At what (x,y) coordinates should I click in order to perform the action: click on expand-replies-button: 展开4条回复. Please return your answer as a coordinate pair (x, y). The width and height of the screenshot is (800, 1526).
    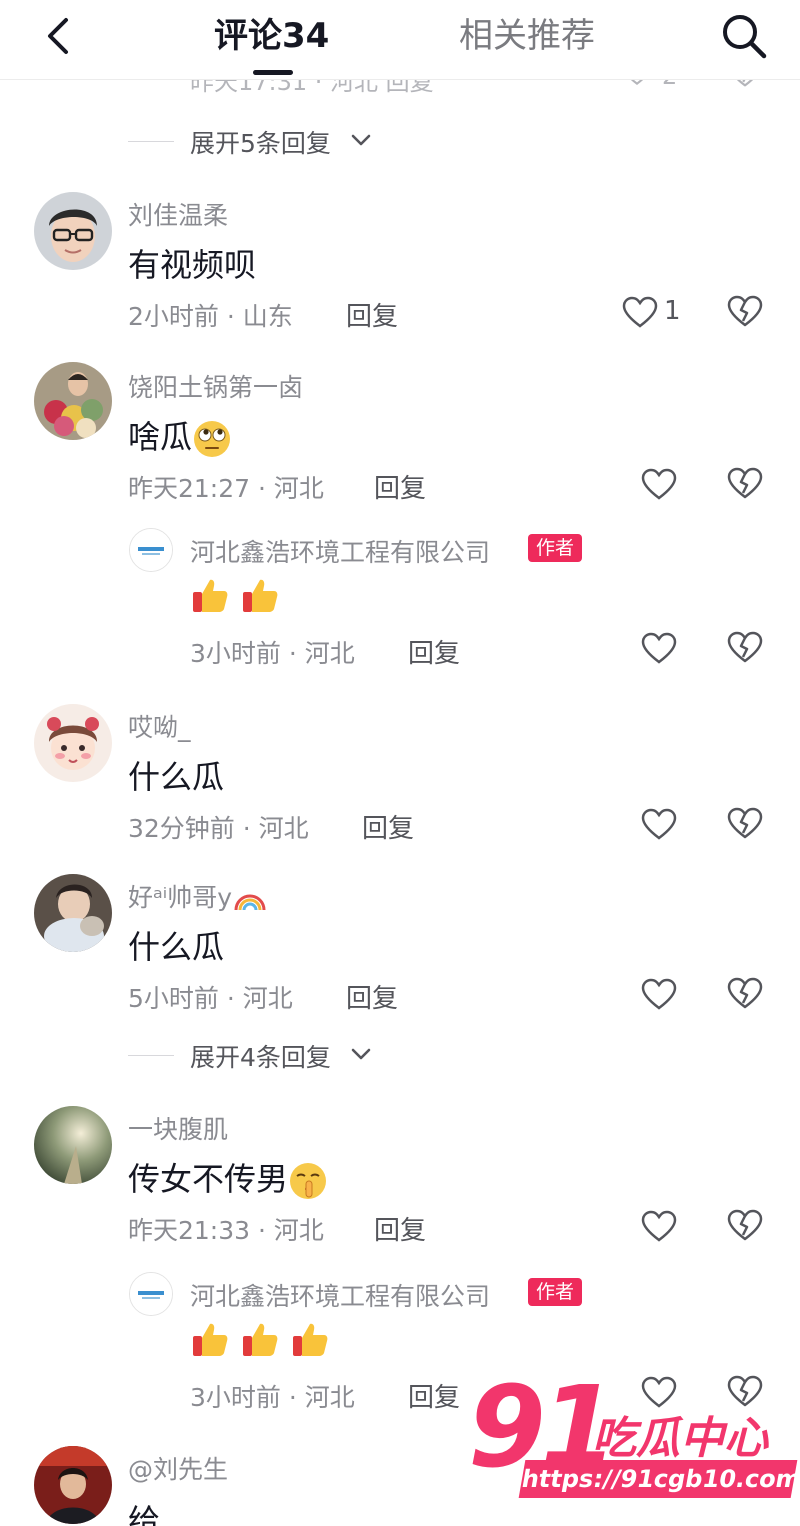
    Looking at the image, I should click on (278, 1055).